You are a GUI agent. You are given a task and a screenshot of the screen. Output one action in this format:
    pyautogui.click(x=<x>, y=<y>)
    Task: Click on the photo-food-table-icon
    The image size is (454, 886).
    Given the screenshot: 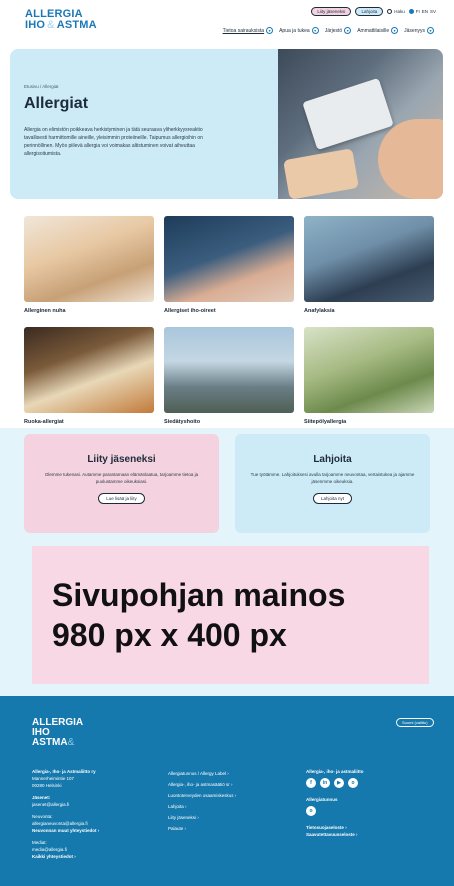 What is the action you would take?
    pyautogui.click(x=89, y=370)
    